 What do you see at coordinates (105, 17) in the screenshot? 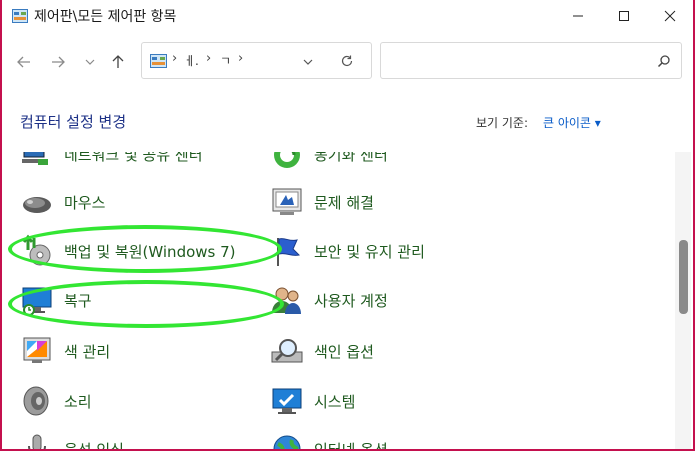
I see `window-title: 제어판\모든 제어판 항목` at bounding box center [105, 17].